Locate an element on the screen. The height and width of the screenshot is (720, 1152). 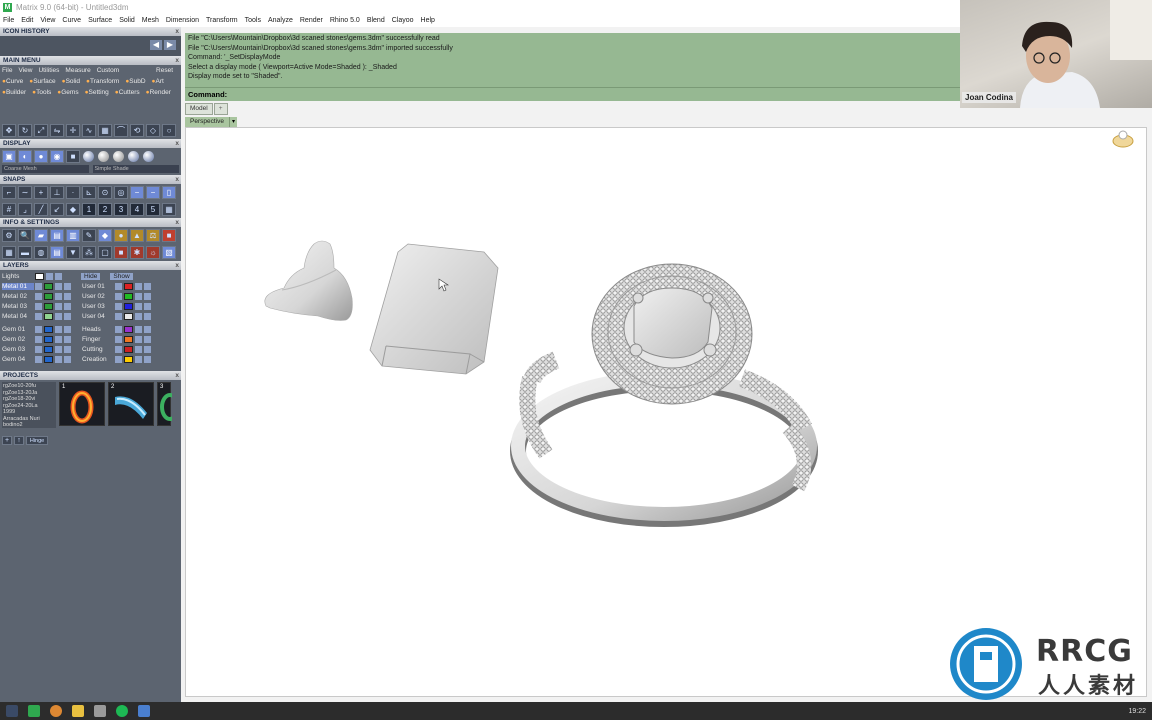
layer-row: User 01 is located at coordinates (117, 286).